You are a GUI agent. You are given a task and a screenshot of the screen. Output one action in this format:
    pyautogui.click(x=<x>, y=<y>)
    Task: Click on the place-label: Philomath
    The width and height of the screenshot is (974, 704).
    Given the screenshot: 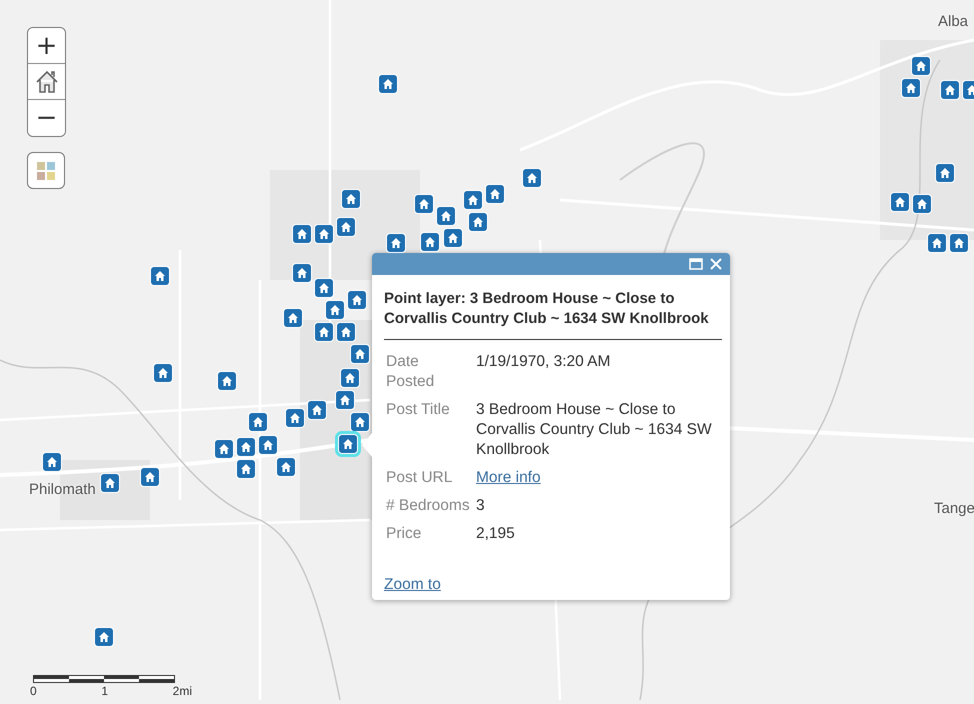 What is the action you would take?
    pyautogui.click(x=62, y=489)
    